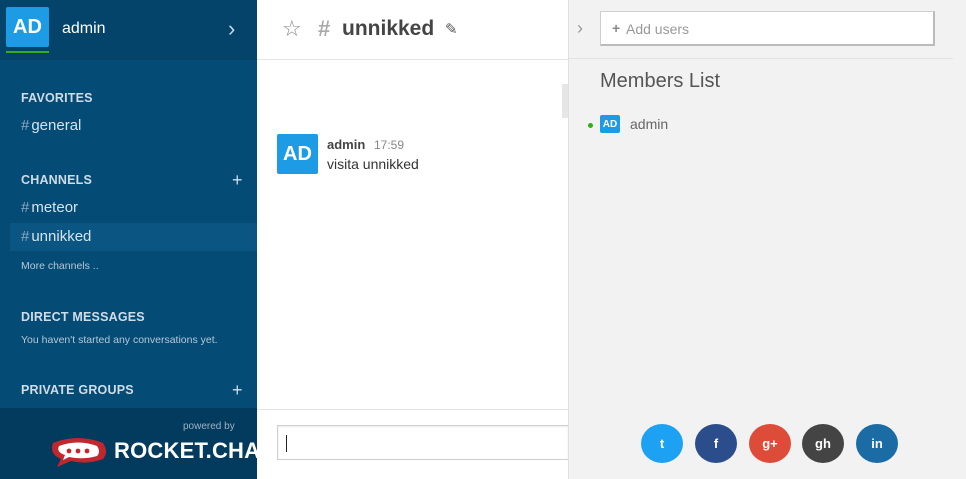 The width and height of the screenshot is (966, 479). What do you see at coordinates (209, 426) in the screenshot?
I see `powered-by-text: powered by` at bounding box center [209, 426].